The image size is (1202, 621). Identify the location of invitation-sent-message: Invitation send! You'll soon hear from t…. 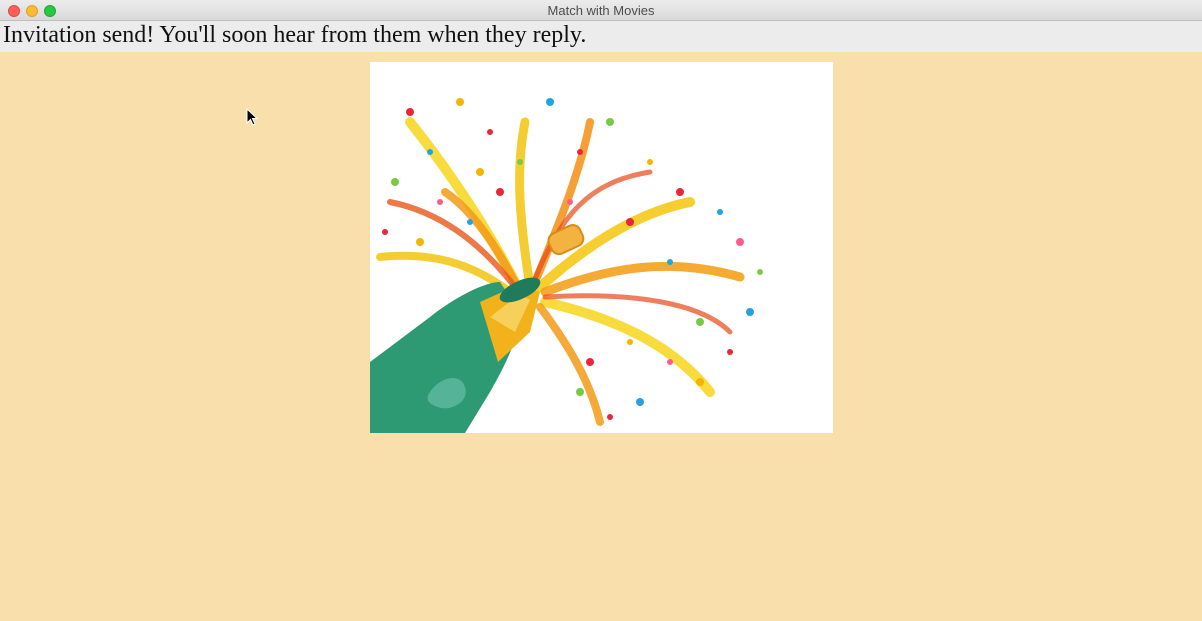
(295, 35).